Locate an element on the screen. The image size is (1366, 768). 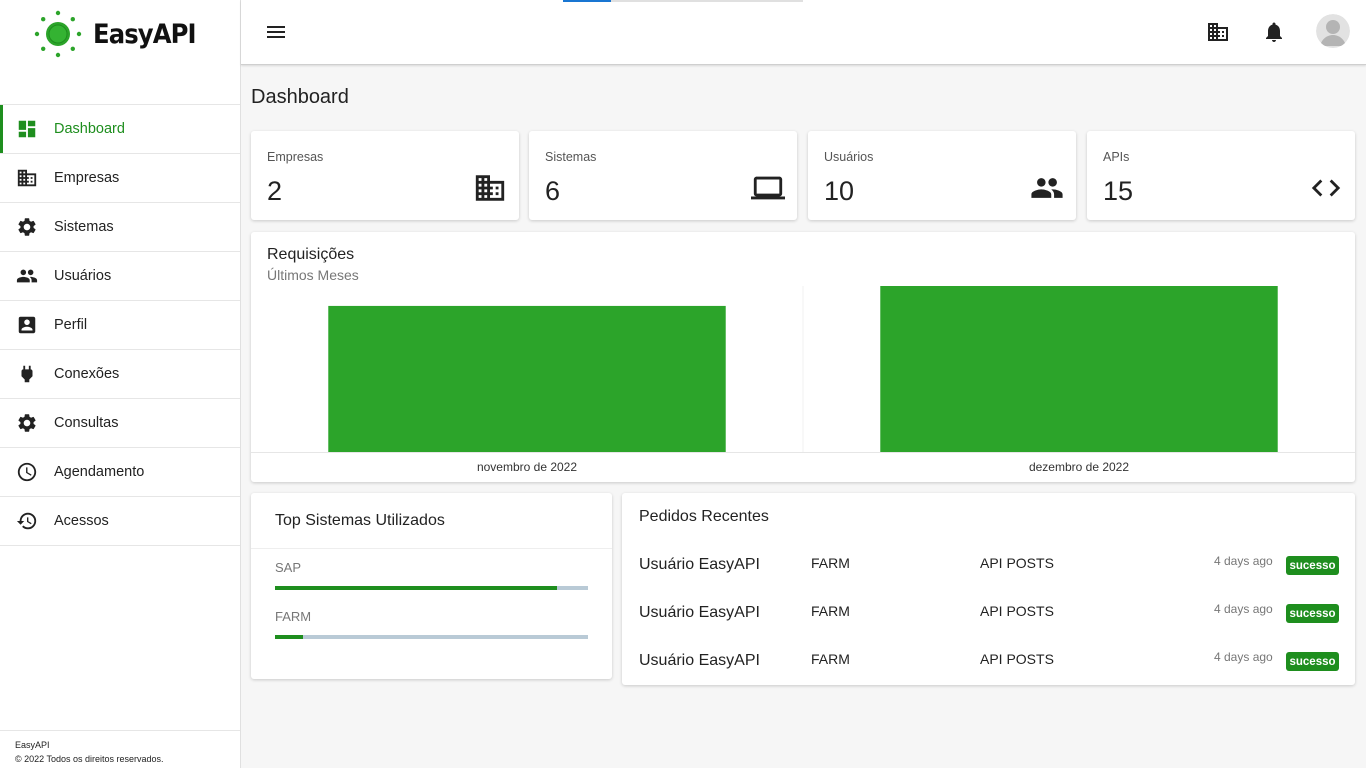
stat-value: 6 is located at coordinates (553, 191).